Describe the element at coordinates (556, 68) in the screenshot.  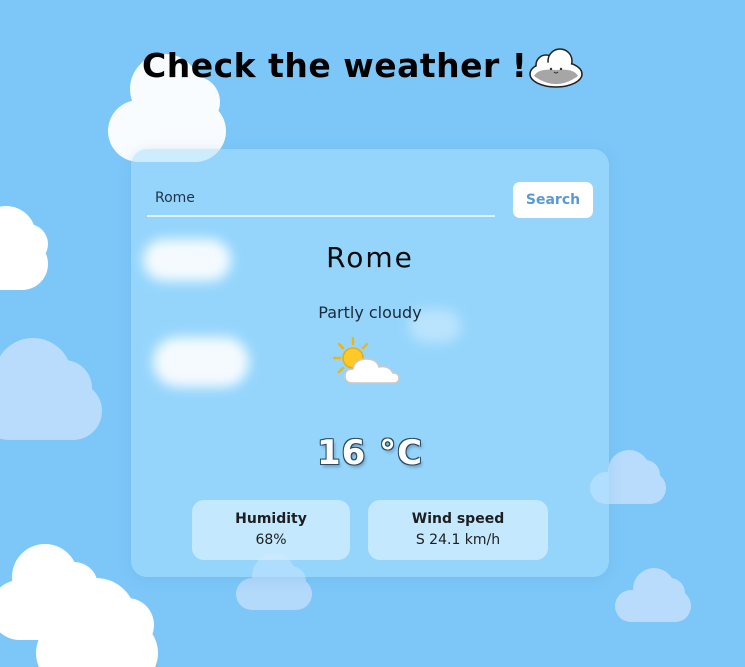
I see `cloud-mascot-icon` at that location.